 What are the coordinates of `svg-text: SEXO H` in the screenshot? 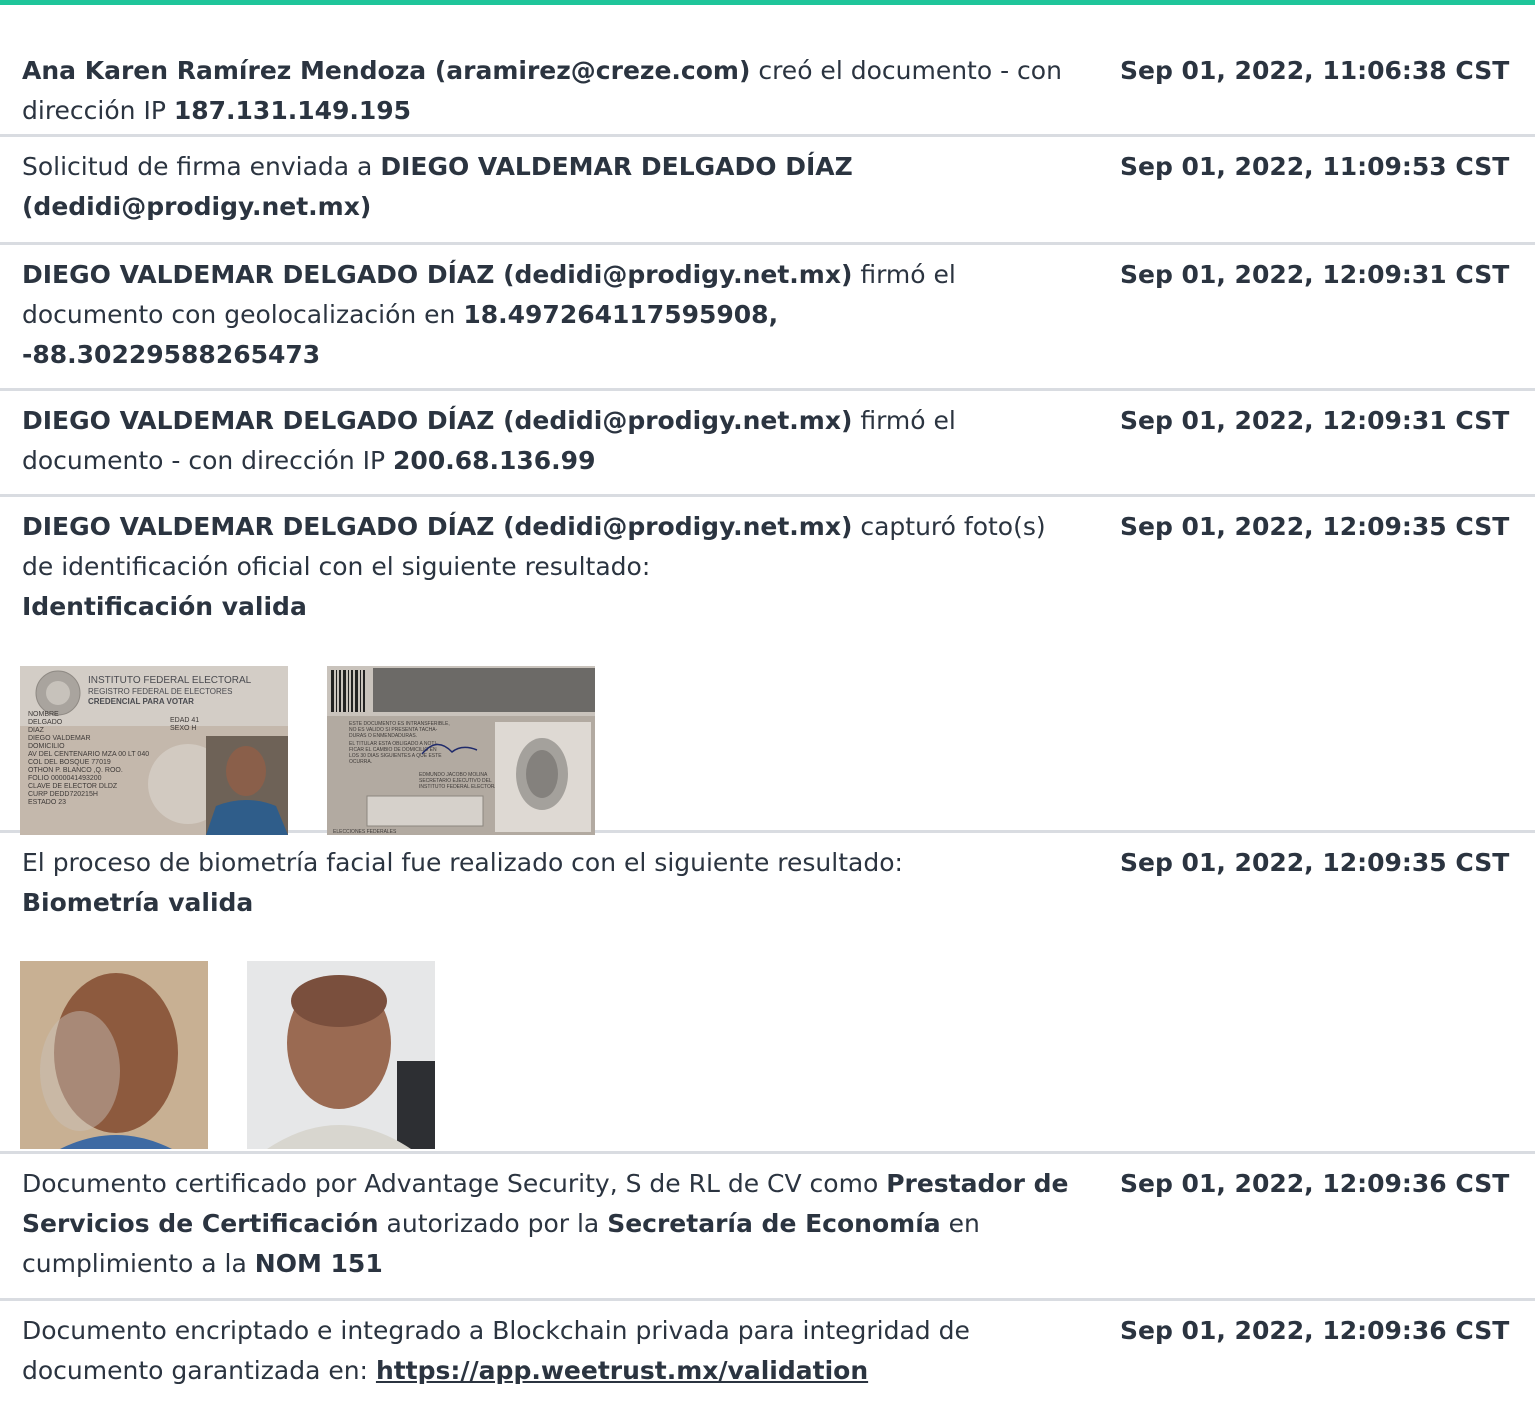 It's located at (183, 728).